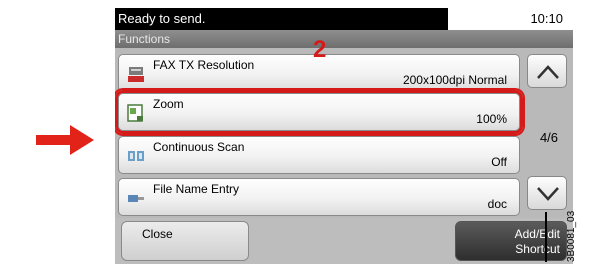  What do you see at coordinates (199, 147) in the screenshot?
I see `item-label: Continuous Scan` at bounding box center [199, 147].